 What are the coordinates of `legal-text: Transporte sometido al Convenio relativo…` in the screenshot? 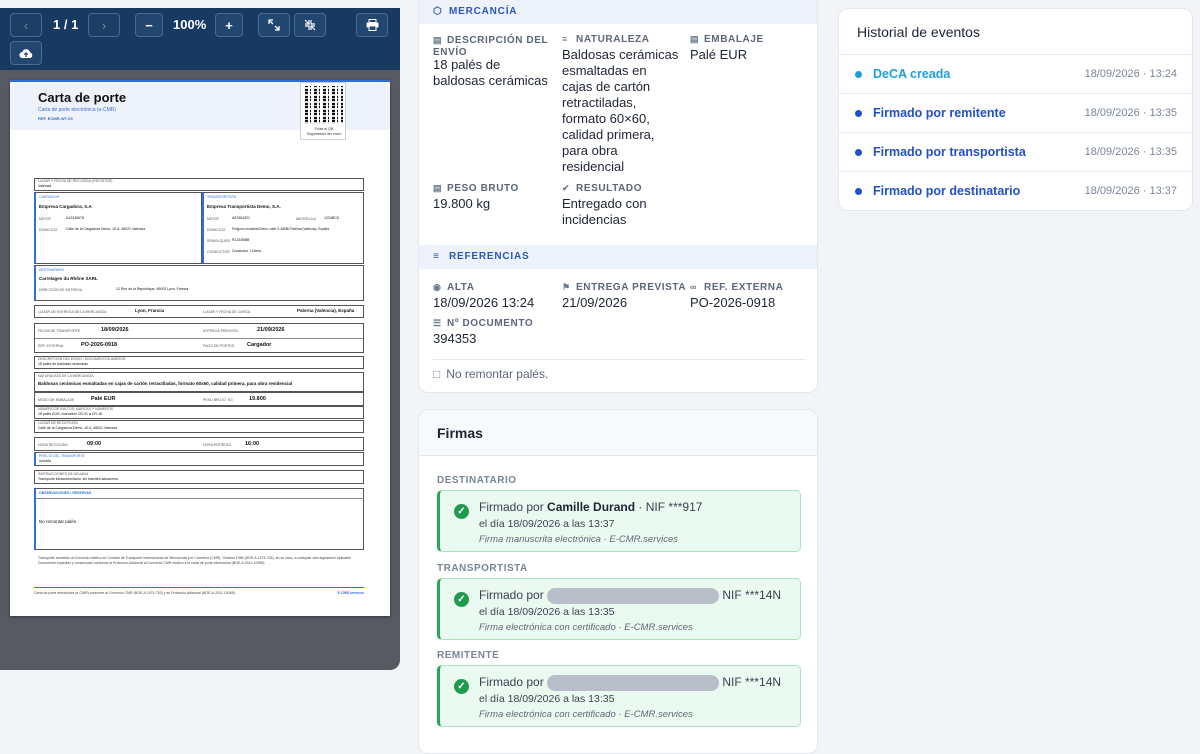 It's located at (195, 560).